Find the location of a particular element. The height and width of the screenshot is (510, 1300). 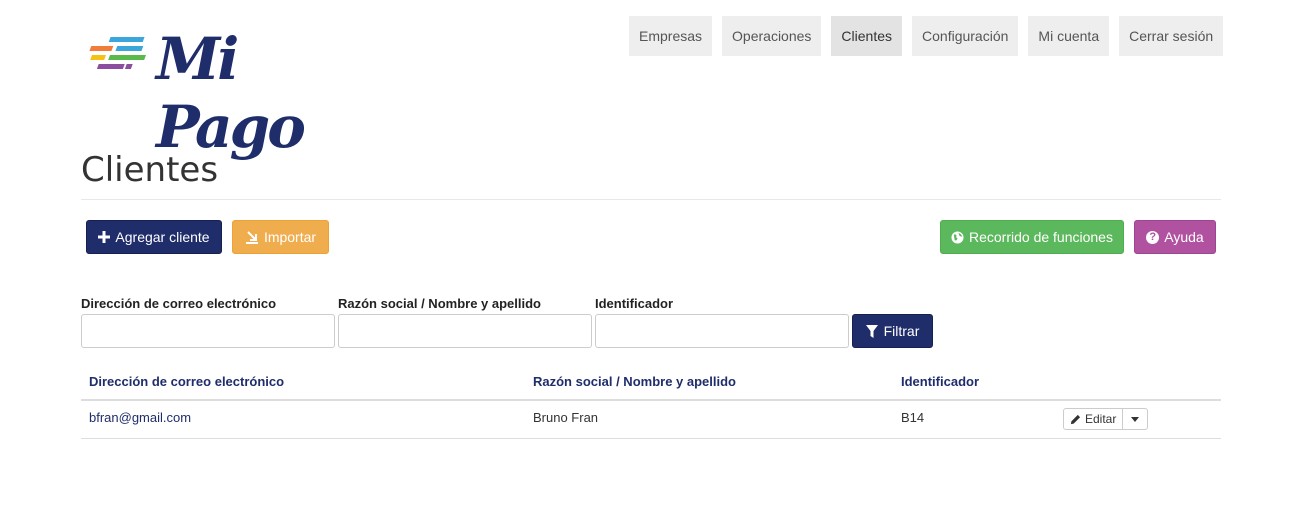

column-header-id: Identificador is located at coordinates (940, 381).